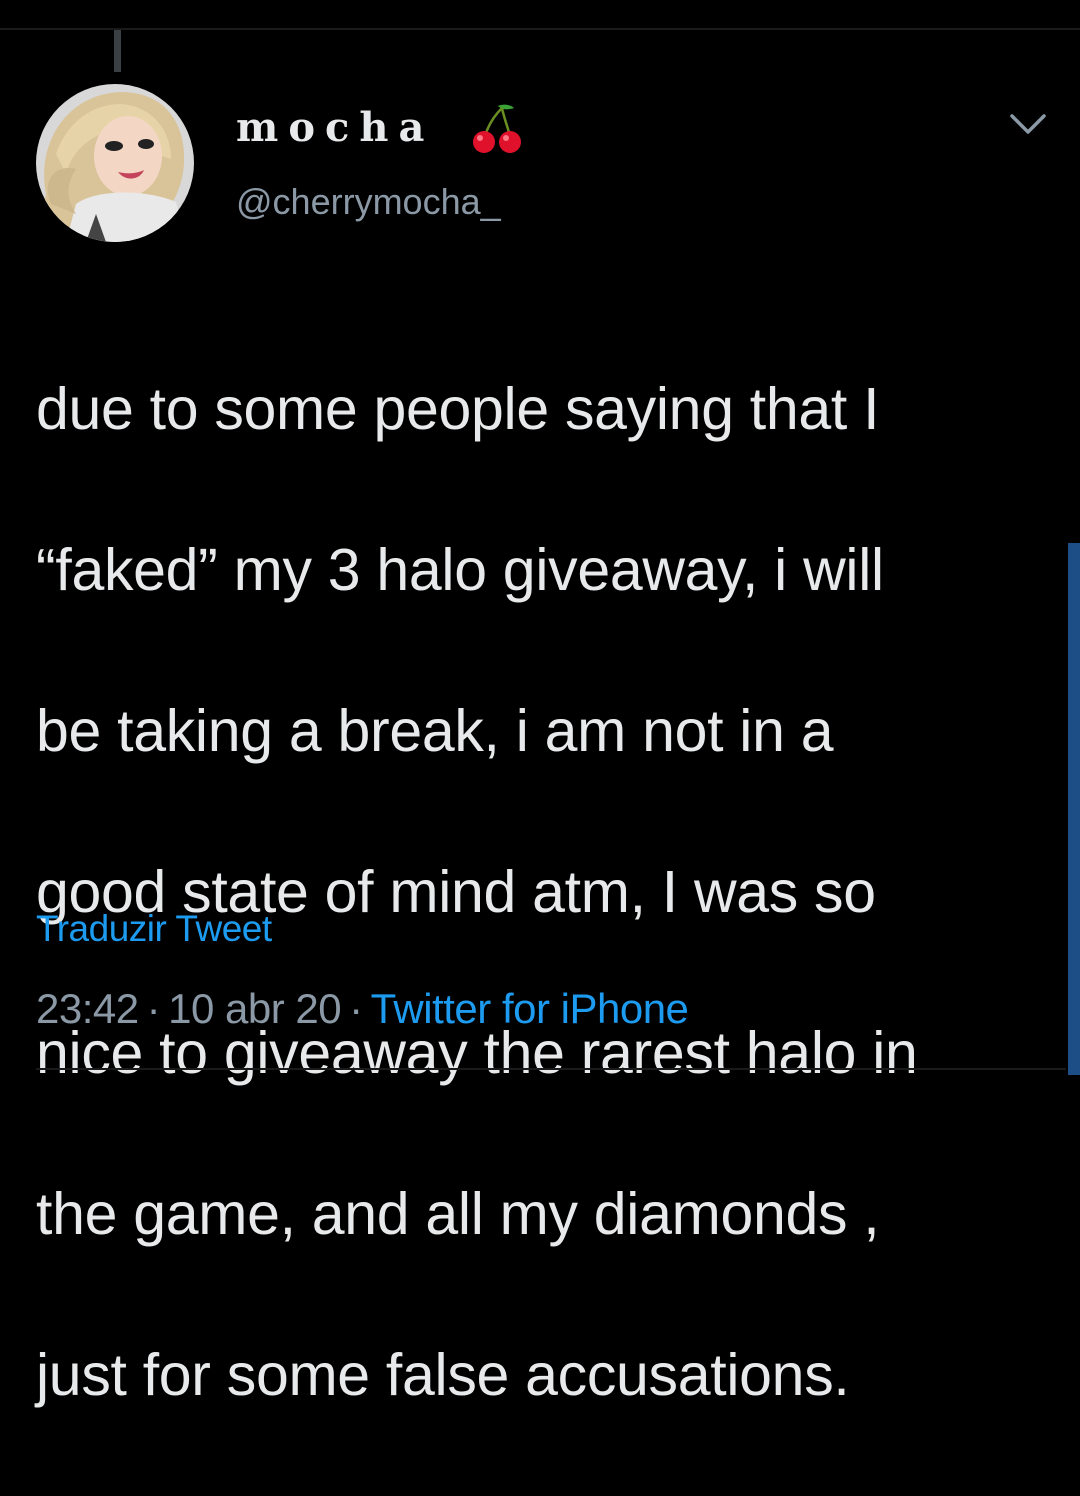 The width and height of the screenshot is (1080, 1496). I want to click on thread-connector-line, so click(117, 51).